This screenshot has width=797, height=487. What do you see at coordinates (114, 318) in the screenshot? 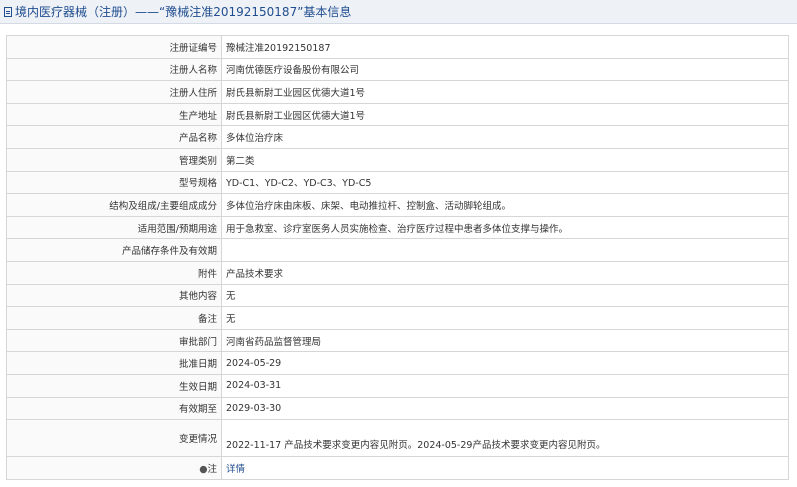
I see `row-label: 备注` at bounding box center [114, 318].